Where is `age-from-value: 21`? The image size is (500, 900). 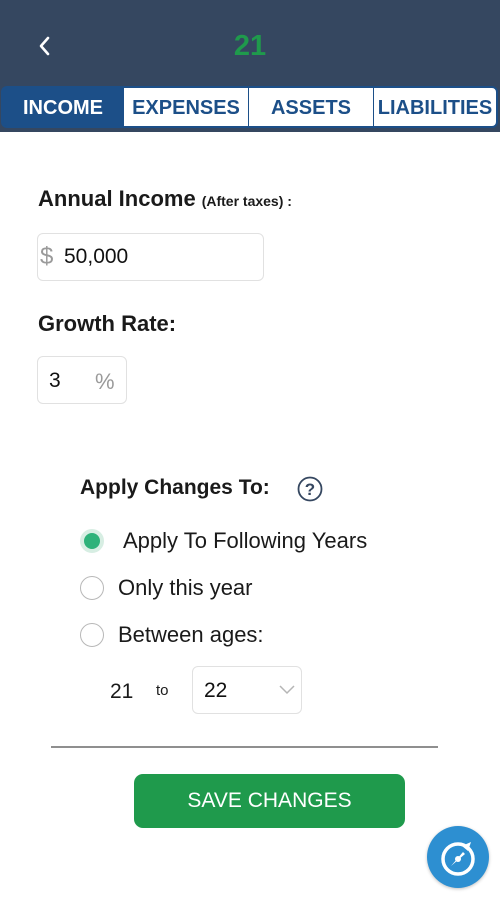
age-from-value: 21 is located at coordinates (122, 691).